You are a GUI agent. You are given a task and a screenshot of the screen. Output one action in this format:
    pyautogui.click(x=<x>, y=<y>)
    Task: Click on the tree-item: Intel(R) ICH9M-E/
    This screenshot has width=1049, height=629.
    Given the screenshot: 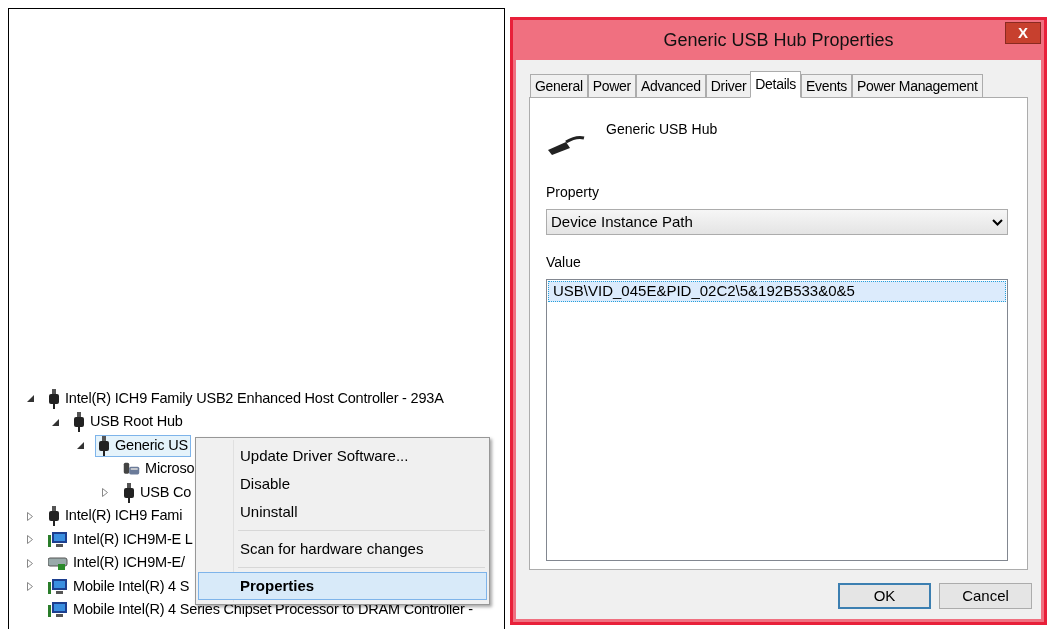 What is the action you would take?
    pyautogui.click(x=116, y=563)
    